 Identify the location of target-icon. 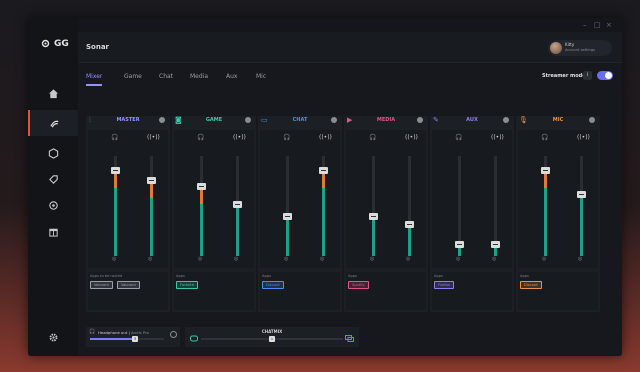
(53, 205).